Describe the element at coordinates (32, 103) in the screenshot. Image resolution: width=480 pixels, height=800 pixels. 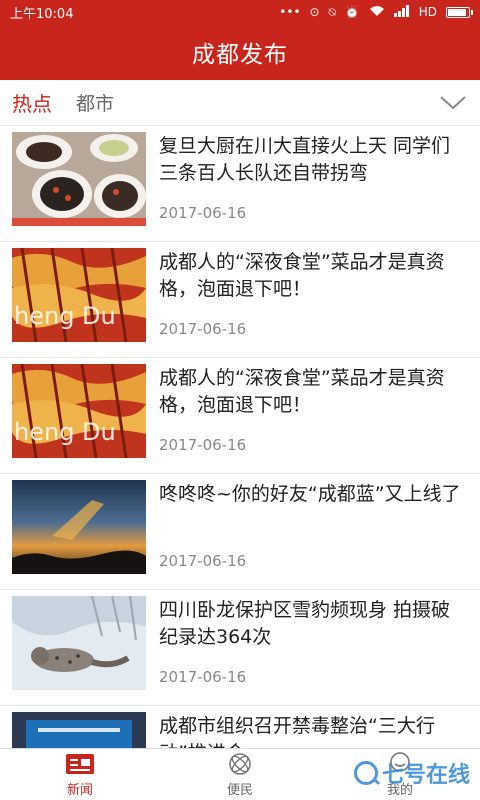
I see `tab-hot: 热点` at that location.